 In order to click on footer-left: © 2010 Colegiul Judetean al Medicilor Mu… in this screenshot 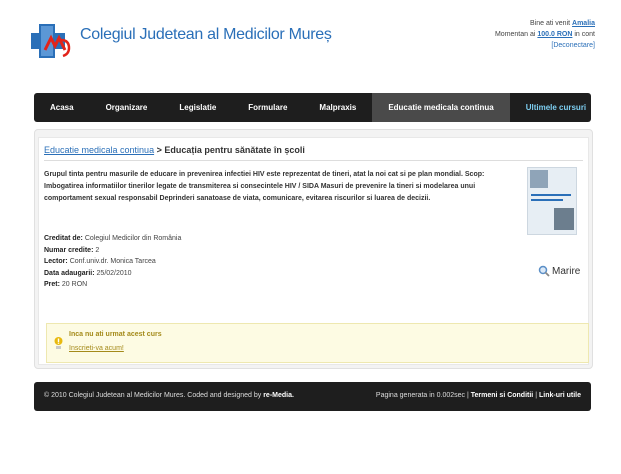, I will do `click(169, 395)`.